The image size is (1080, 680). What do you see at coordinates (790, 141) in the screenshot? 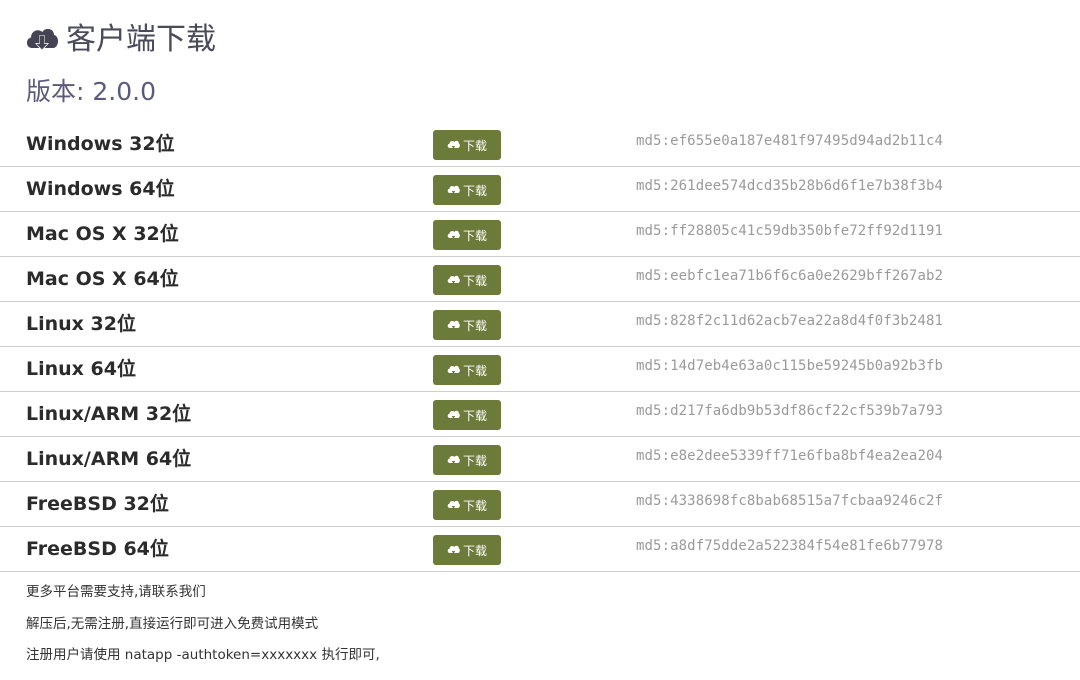
I see `md5-checksum: md5:ef655e0a187e481f97495d94ad2b11c4` at bounding box center [790, 141].